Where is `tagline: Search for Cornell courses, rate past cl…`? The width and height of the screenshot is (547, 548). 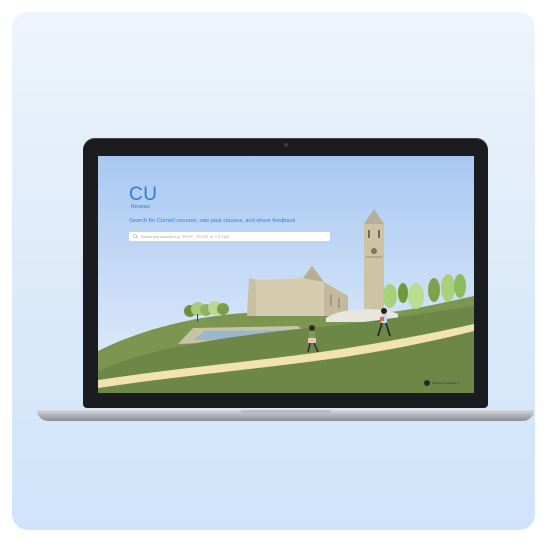 tagline: Search for Cornell courses, rate past cl… is located at coordinates (212, 221).